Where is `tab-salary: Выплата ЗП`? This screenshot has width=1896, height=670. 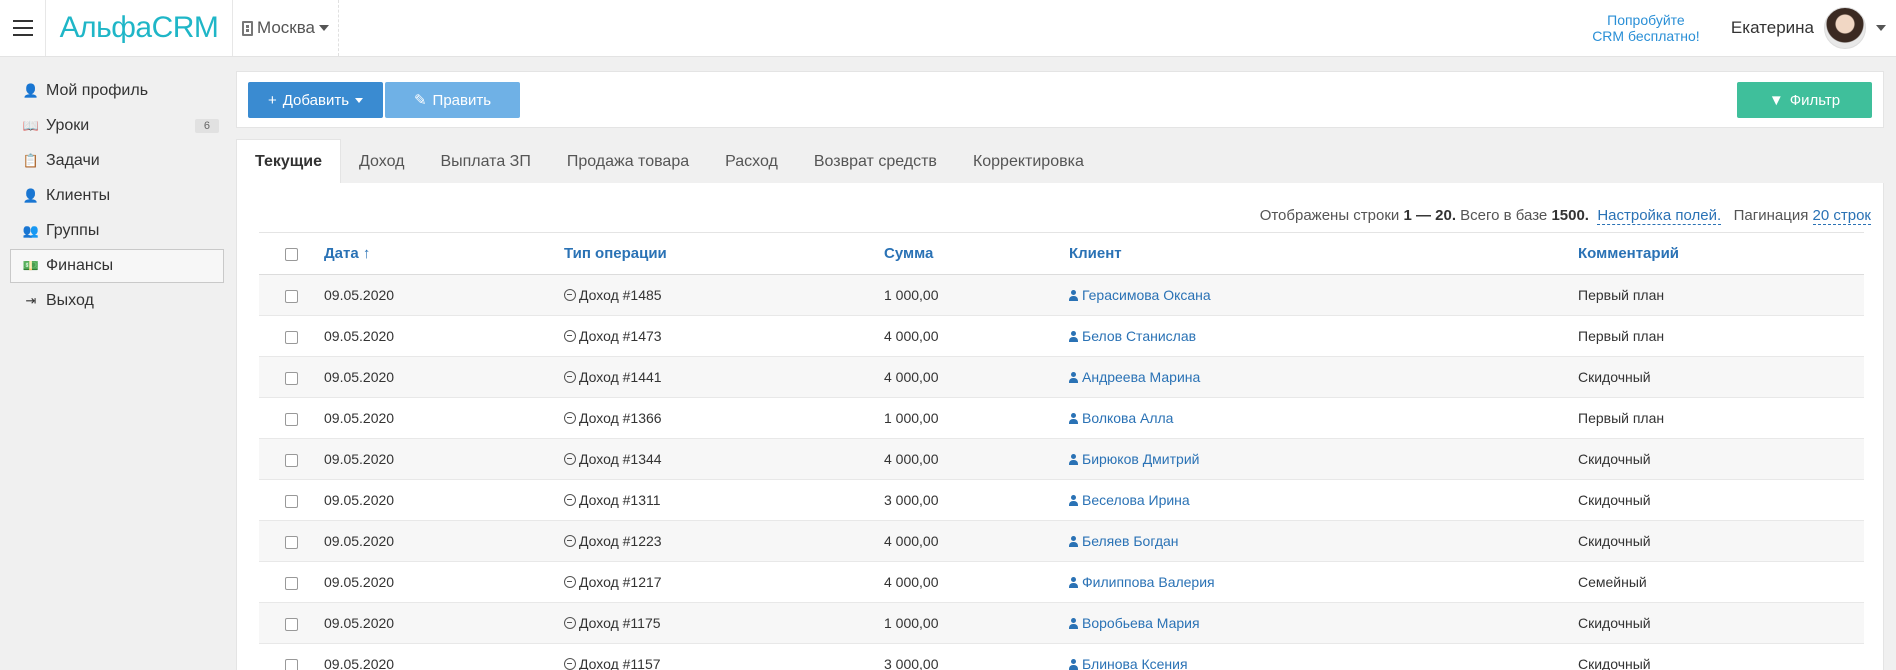
tab-salary: Выплата ЗП is located at coordinates (485, 161).